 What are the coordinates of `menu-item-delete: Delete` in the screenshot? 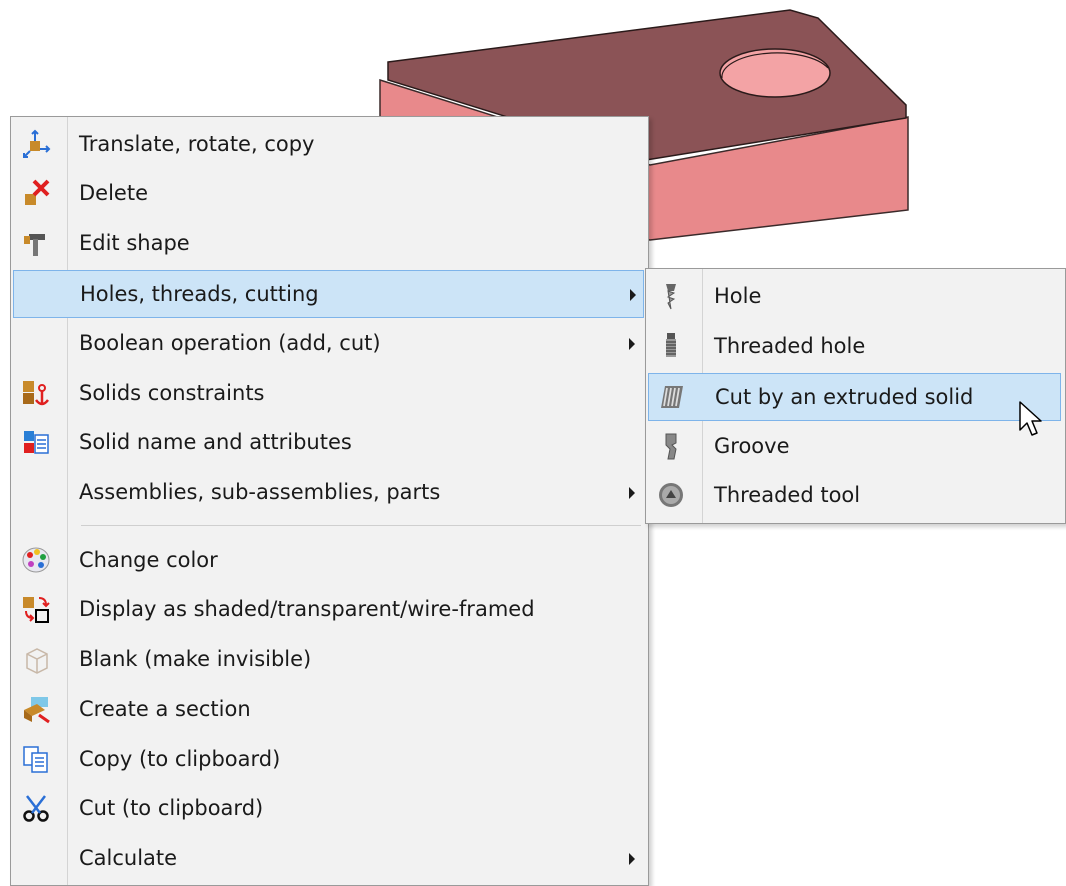 It's located at (328, 194).